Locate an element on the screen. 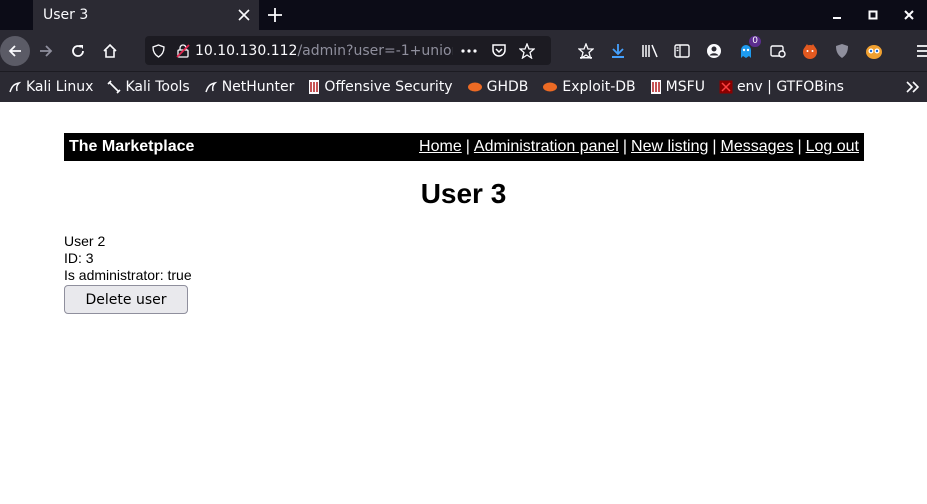 The image size is (927, 504). library-icon is located at coordinates (650, 51).